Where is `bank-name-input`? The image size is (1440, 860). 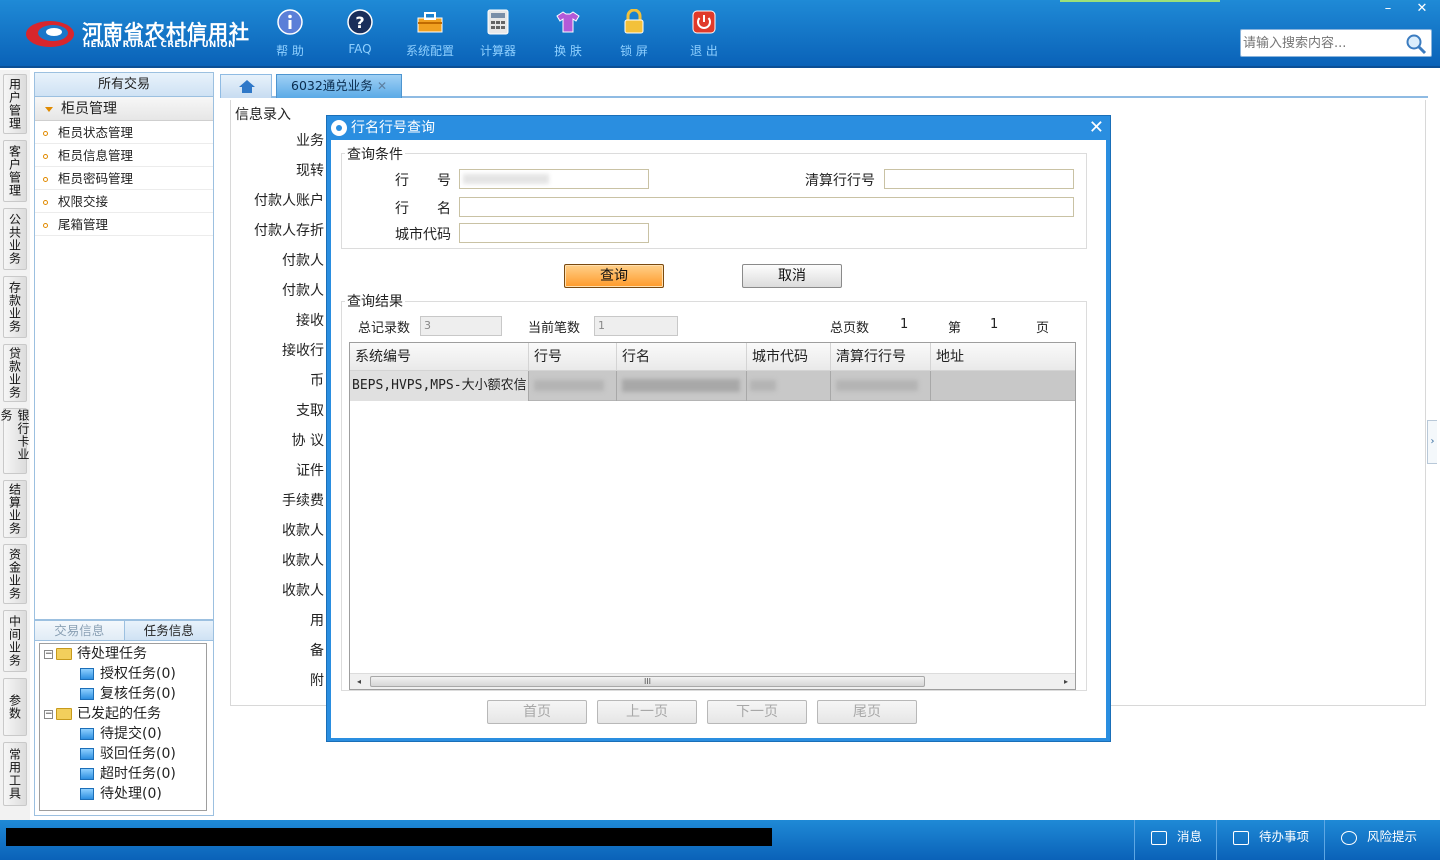
bank-name-input is located at coordinates (766, 207).